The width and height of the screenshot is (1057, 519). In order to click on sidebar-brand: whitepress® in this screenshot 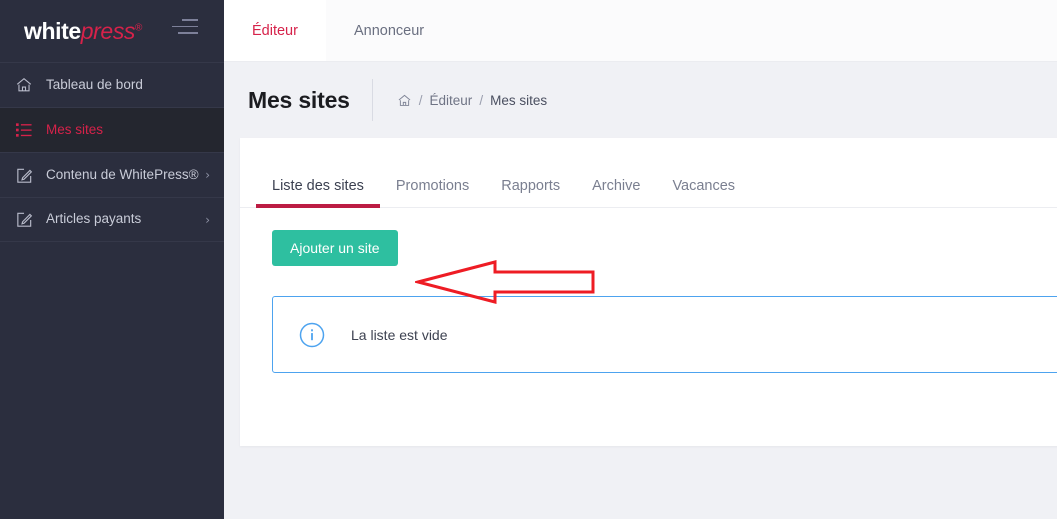, I will do `click(112, 31)`.